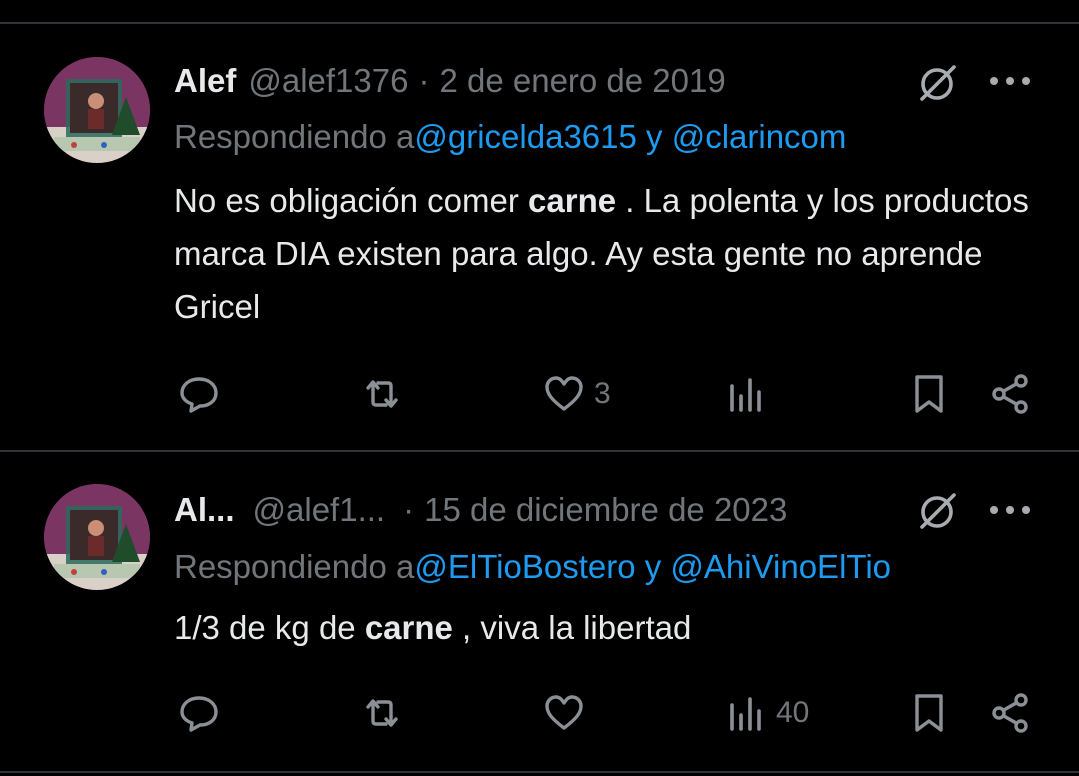 The height and width of the screenshot is (776, 1079). I want to click on views-count: 40, so click(793, 712).